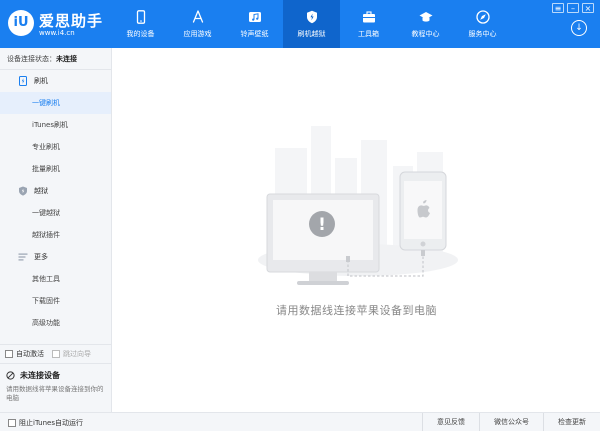 The image size is (600, 431). I want to click on sidebar-options: 自动激活 跳过向导, so click(56, 354).